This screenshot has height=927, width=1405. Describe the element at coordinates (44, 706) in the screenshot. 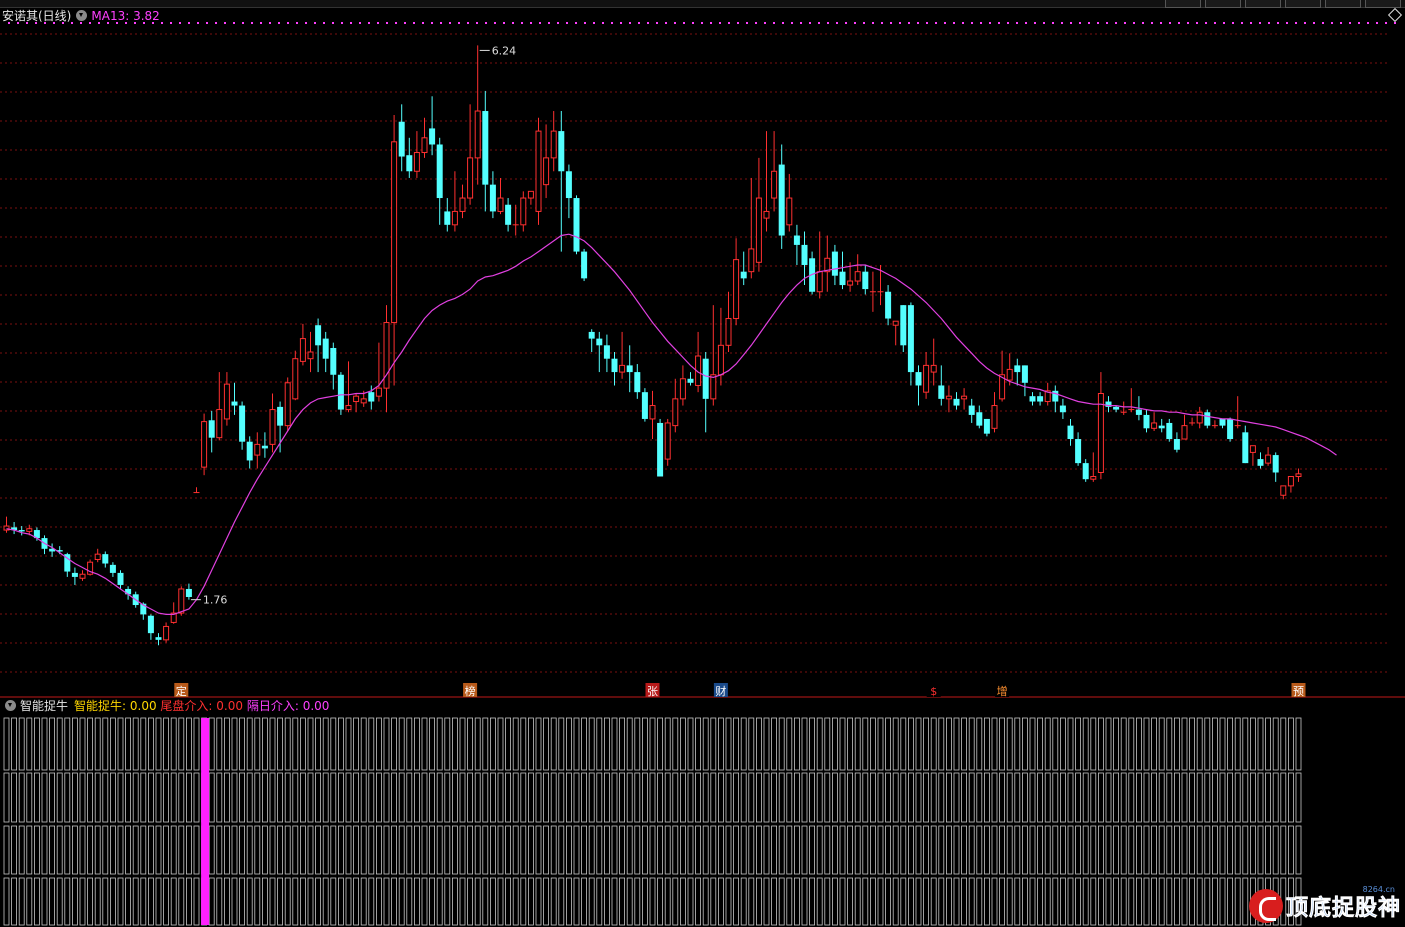

I see `indicator-name: 智能捉牛` at that location.